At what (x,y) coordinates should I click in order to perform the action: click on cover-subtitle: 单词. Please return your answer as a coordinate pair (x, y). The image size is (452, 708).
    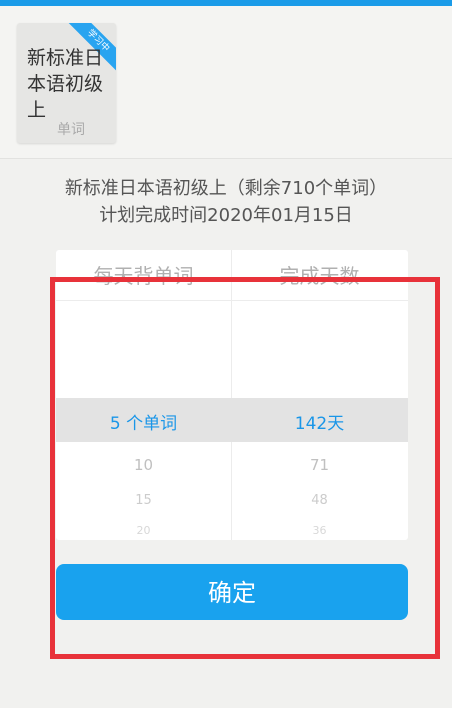
    Looking at the image, I should click on (71, 130).